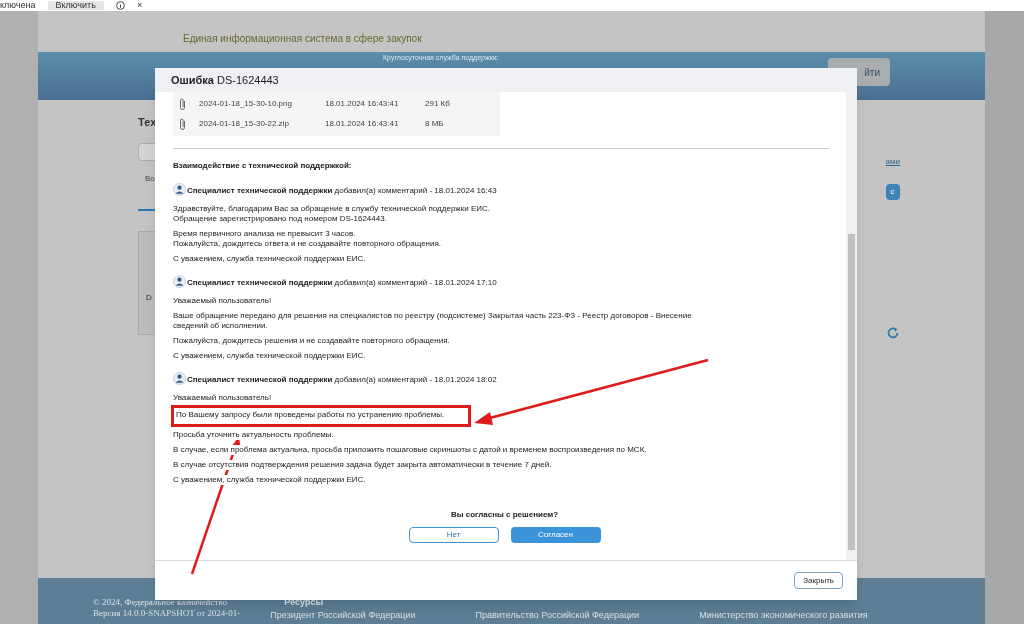  Describe the element at coordinates (851, 392) in the screenshot. I see `scrollbar-thumb` at that location.